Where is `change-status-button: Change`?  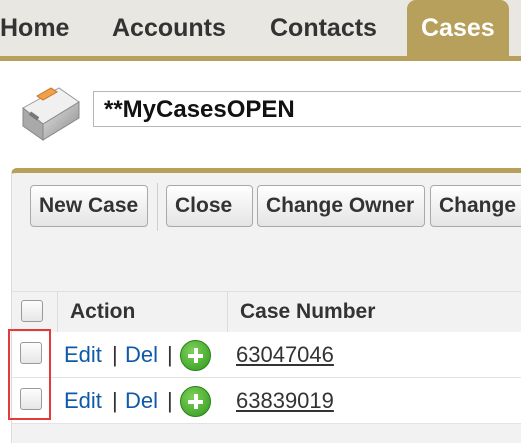
change-status-button: Change is located at coordinates (475, 206).